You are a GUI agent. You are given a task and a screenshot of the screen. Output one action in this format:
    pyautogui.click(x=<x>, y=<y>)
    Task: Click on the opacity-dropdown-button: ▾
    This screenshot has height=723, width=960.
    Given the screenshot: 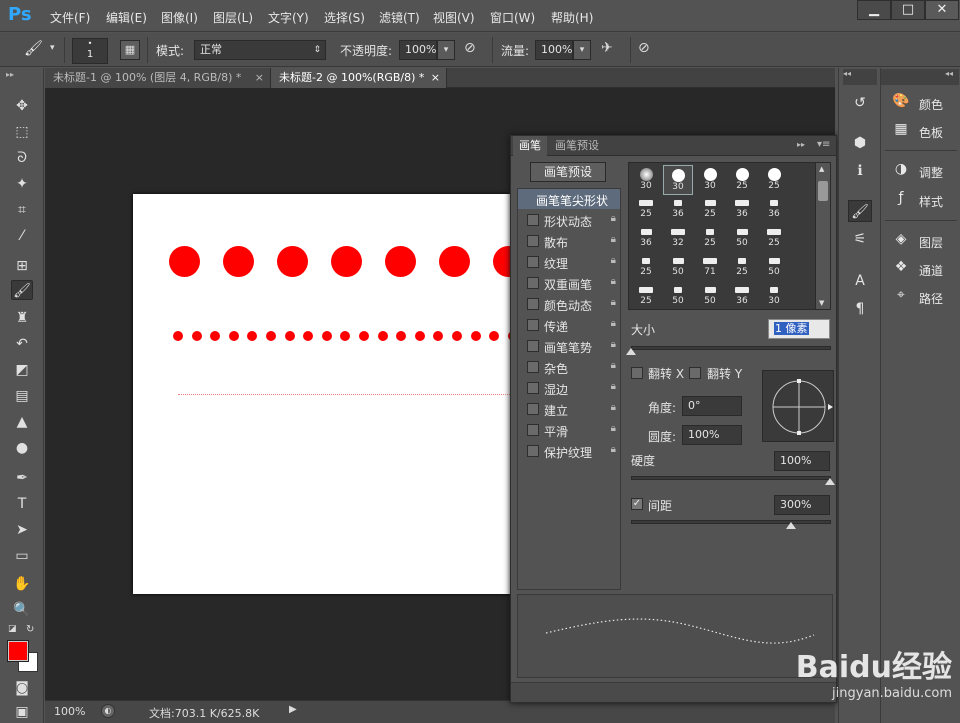 What is the action you would take?
    pyautogui.click(x=446, y=50)
    